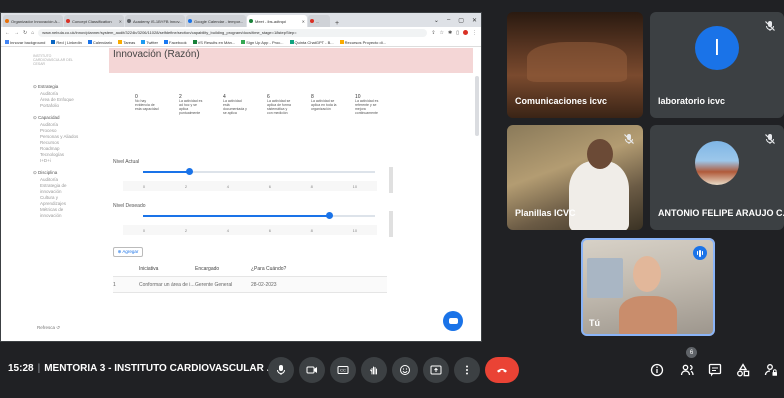 The image size is (784, 398). I want to click on people-button, so click(687, 370).